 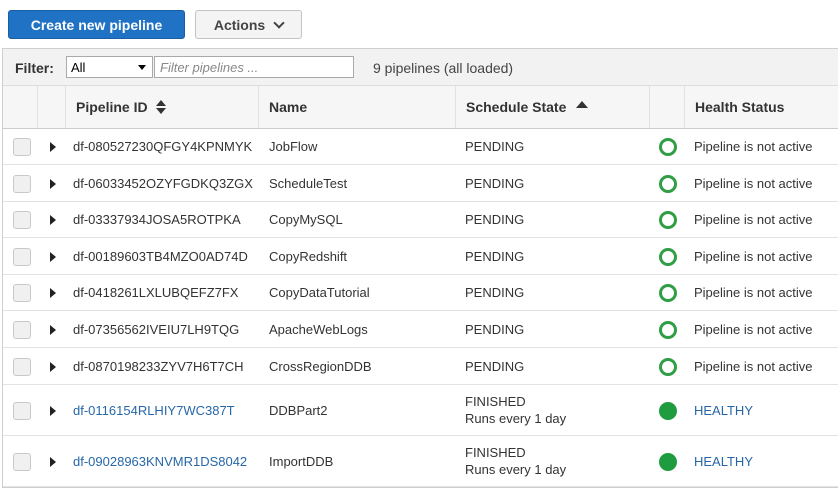 What do you see at coordinates (51, 107) in the screenshot?
I see `header-expand-column` at bounding box center [51, 107].